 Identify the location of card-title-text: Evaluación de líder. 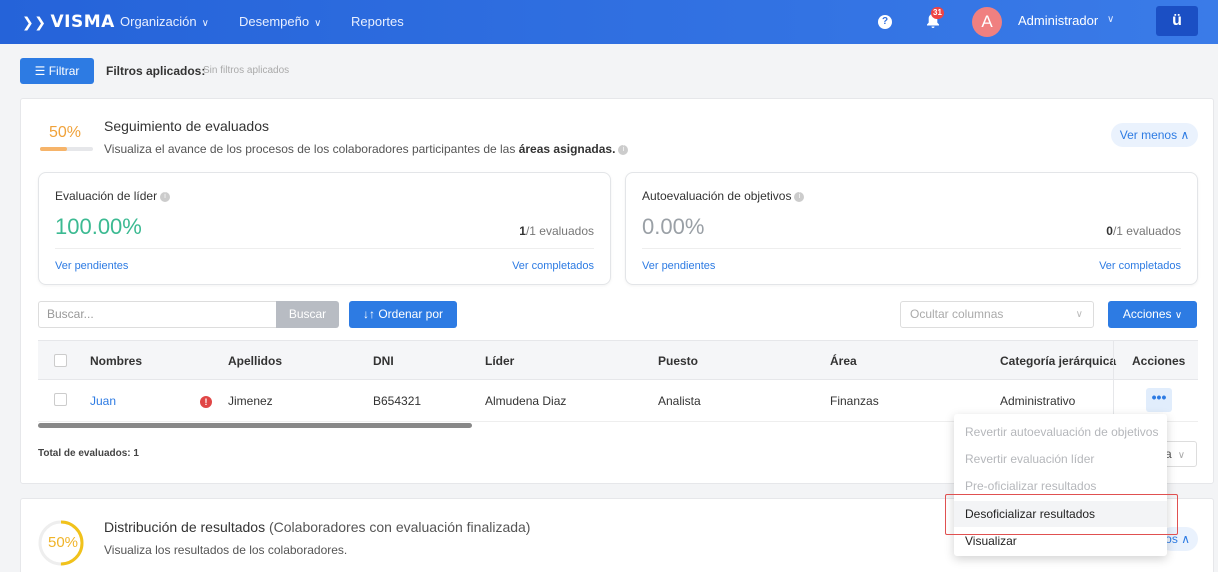
(106, 196).